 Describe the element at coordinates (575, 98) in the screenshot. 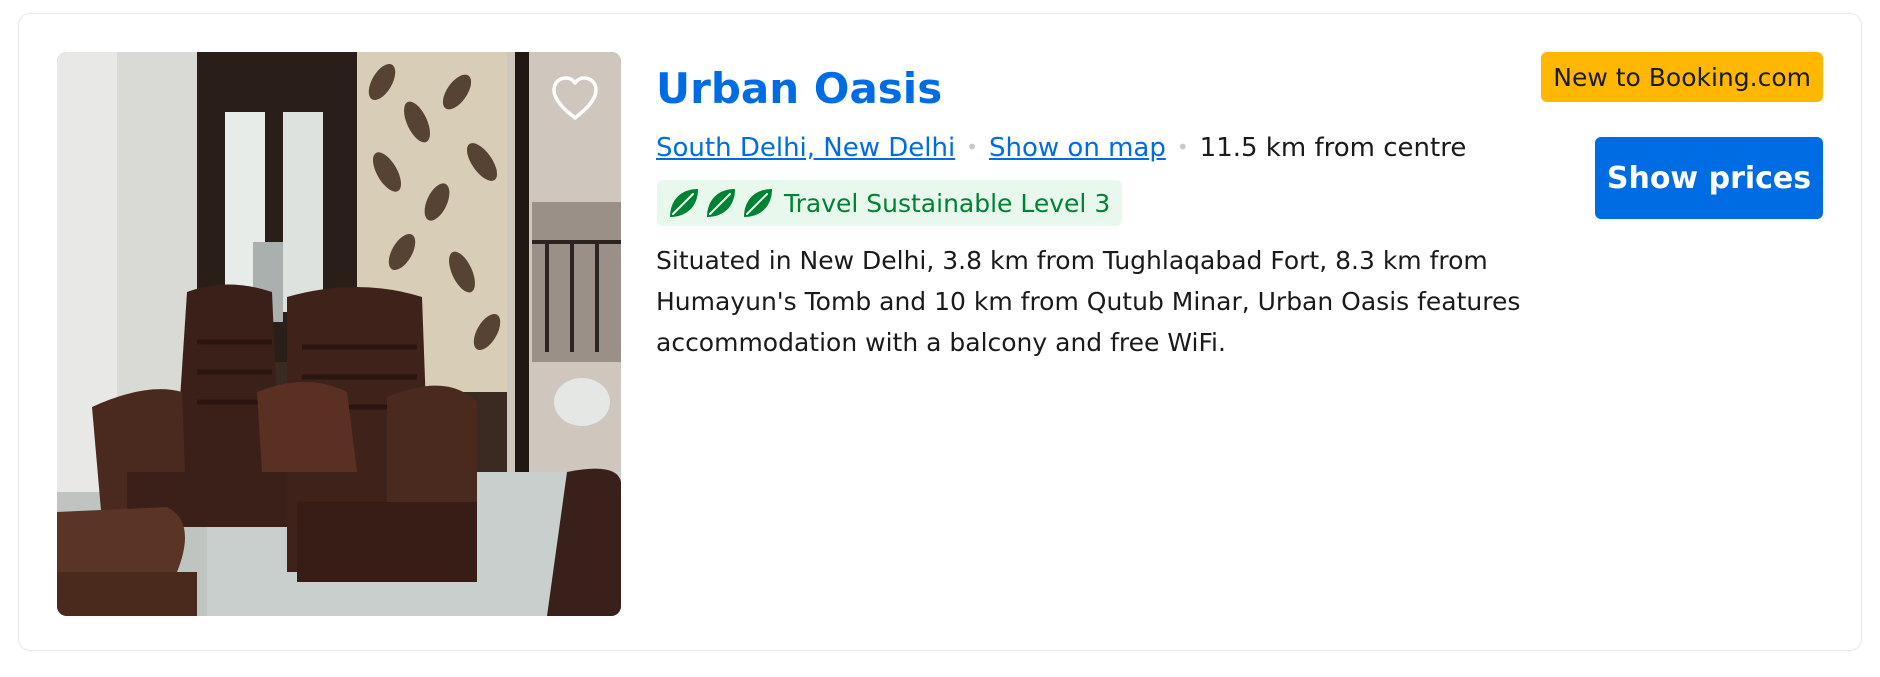

I see `favorite-heart-icon` at that location.